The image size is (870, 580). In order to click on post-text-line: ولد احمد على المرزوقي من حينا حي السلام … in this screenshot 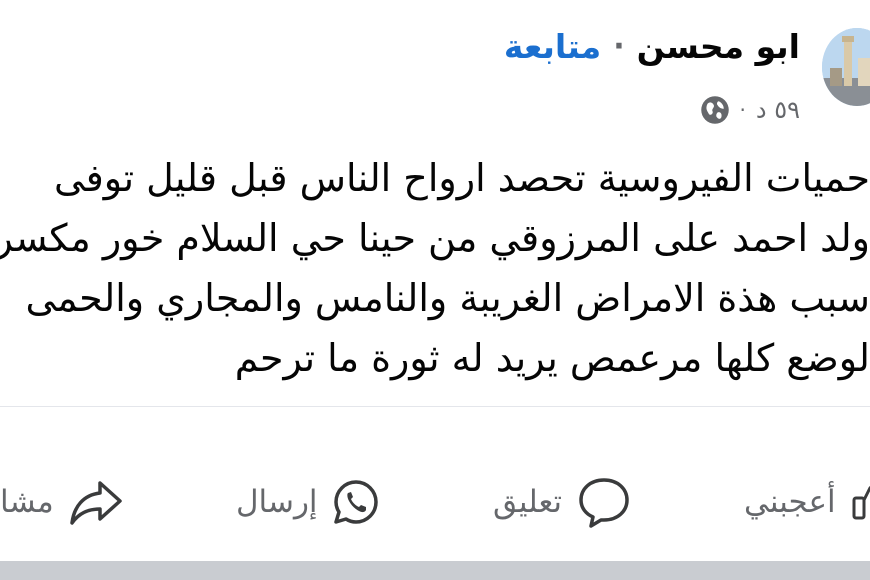, I will do `click(435, 238)`.